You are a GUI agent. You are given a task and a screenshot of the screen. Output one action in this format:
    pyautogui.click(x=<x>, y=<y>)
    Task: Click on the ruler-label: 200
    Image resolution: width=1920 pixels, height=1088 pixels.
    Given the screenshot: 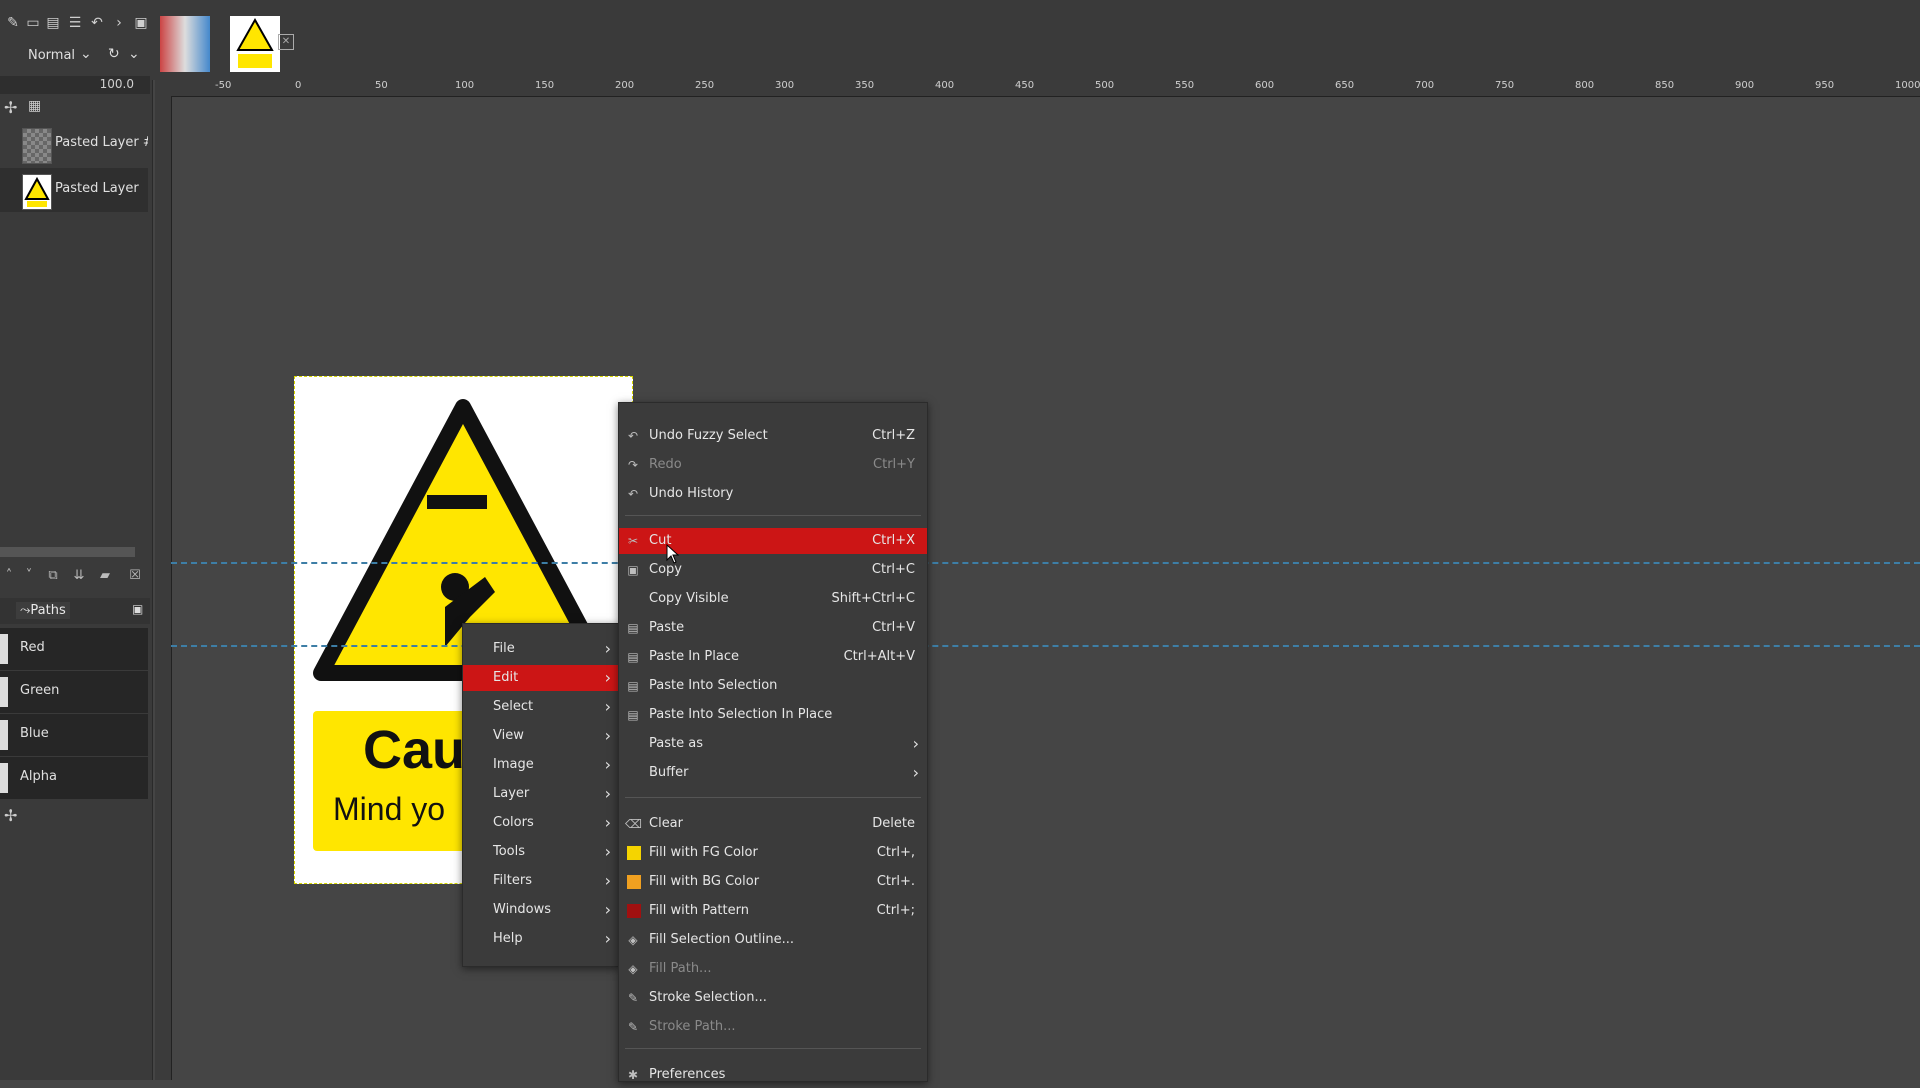 What is the action you would take?
    pyautogui.click(x=625, y=85)
    